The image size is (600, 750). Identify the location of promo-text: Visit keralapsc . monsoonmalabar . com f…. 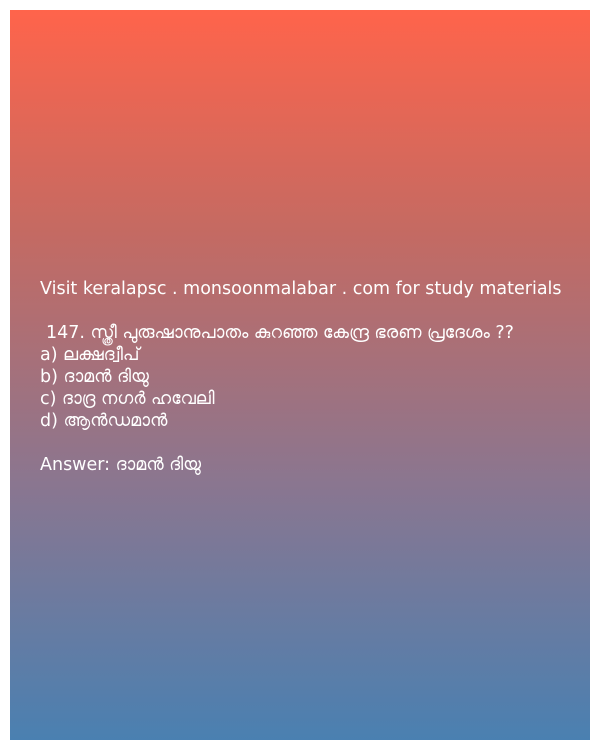
(301, 289).